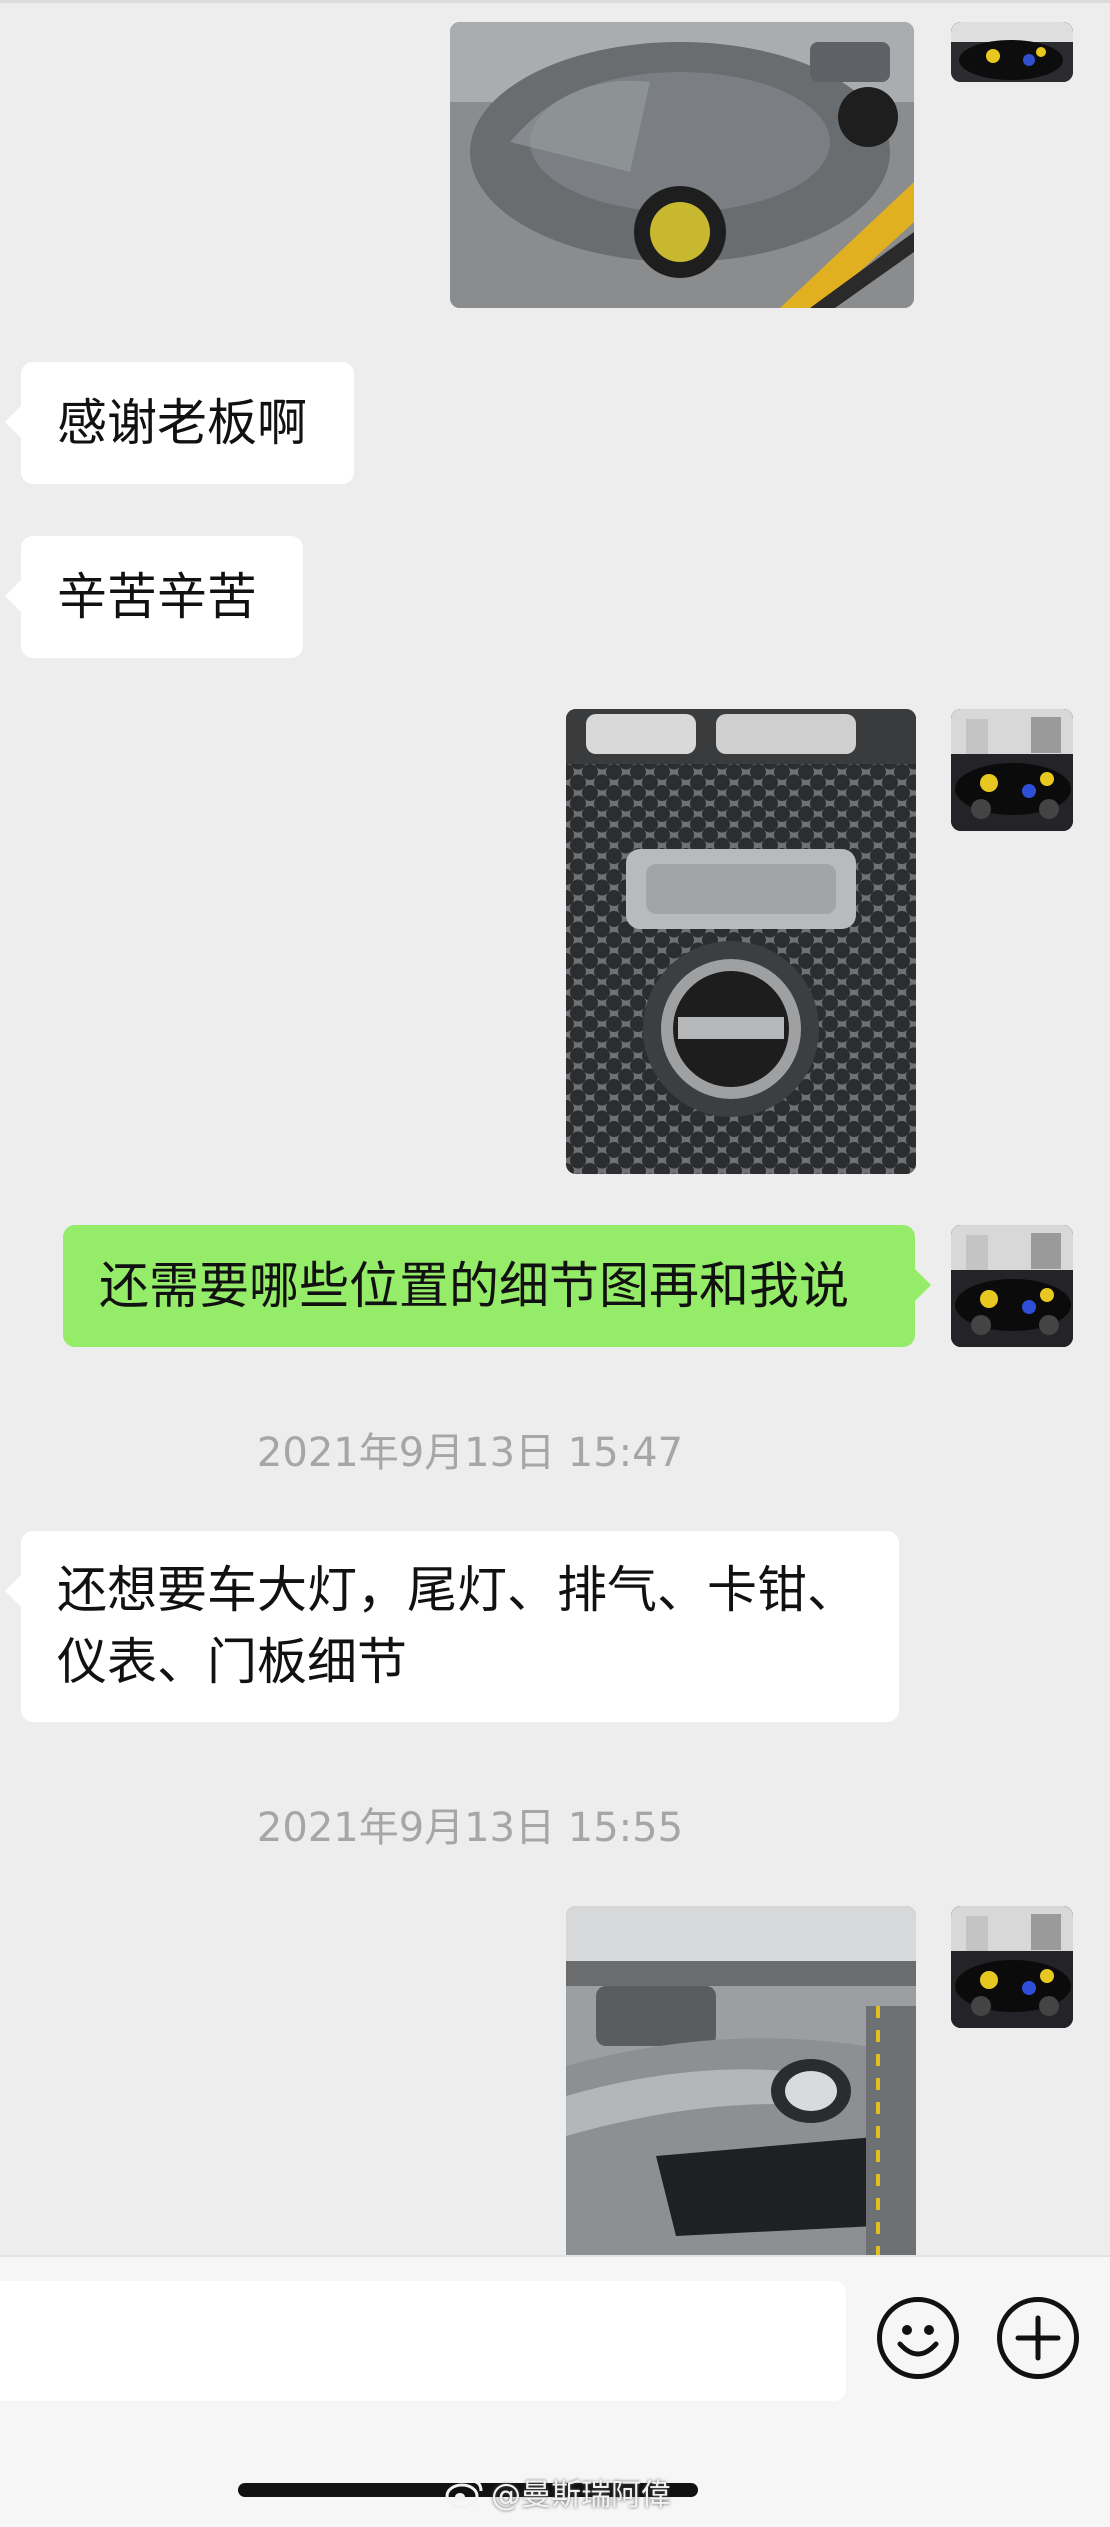  Describe the element at coordinates (474, 1286) in the screenshot. I see `message-text: 还需要哪些位置的细节图再和我说` at that location.